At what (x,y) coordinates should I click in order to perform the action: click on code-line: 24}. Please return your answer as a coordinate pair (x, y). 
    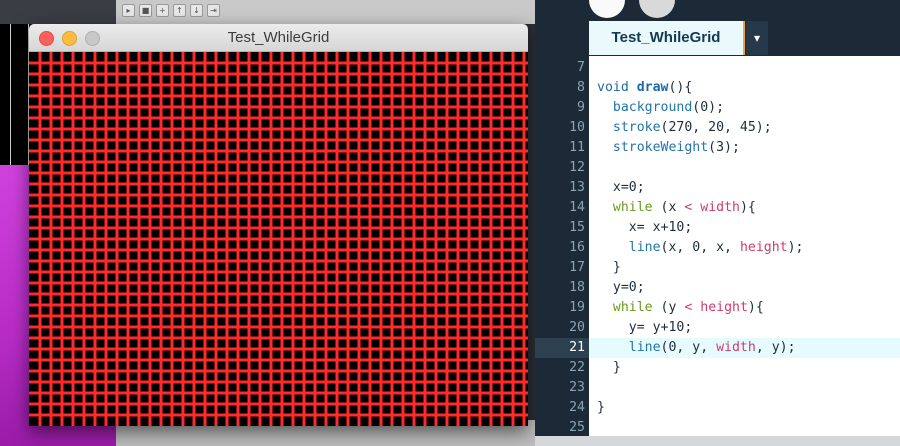
    Looking at the image, I should click on (717, 408).